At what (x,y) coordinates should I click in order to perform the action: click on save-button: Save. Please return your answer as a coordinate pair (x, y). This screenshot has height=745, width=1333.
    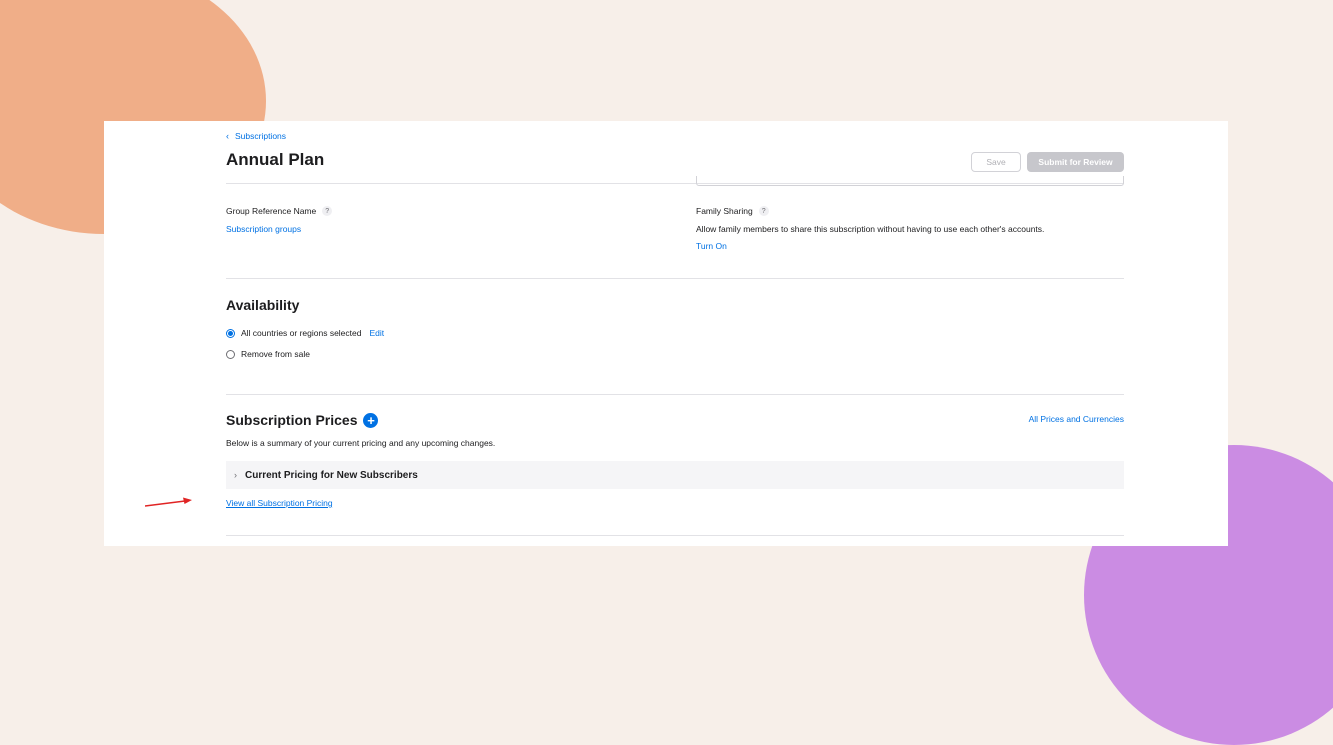
    Looking at the image, I should click on (996, 162).